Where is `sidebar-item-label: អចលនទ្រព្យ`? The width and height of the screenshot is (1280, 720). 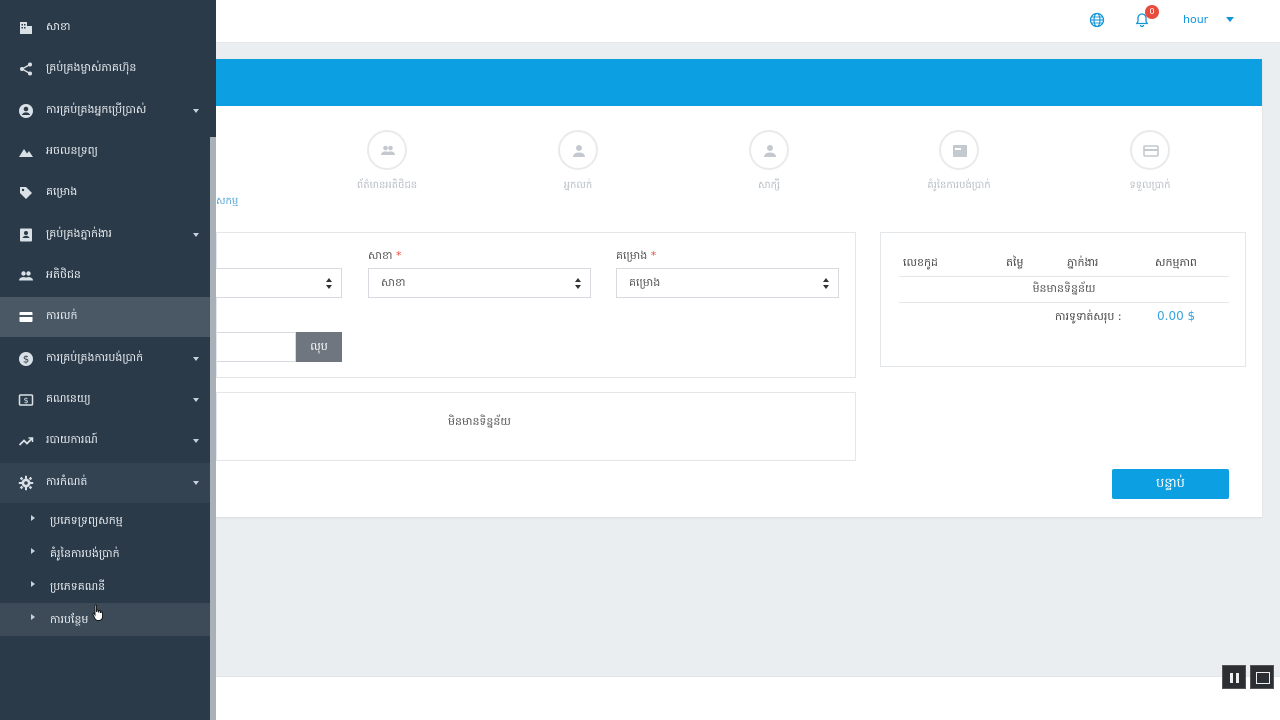
sidebar-item-label: អចលនទ្រព្យ is located at coordinates (72, 150).